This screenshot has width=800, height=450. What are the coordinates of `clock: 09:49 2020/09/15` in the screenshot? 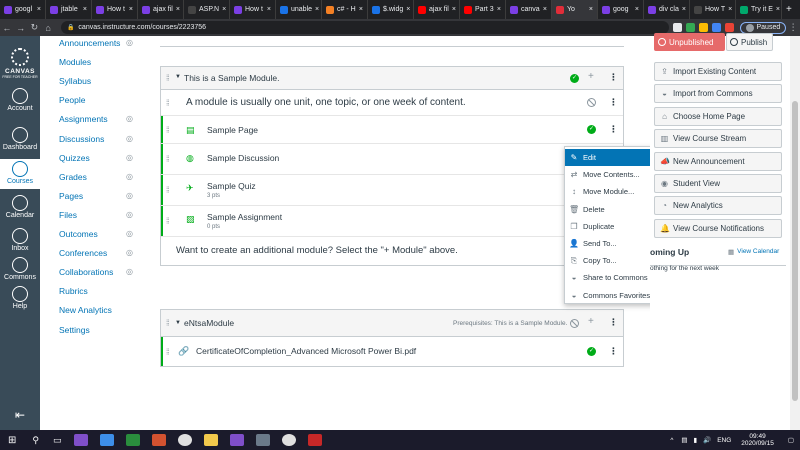 It's located at (757, 440).